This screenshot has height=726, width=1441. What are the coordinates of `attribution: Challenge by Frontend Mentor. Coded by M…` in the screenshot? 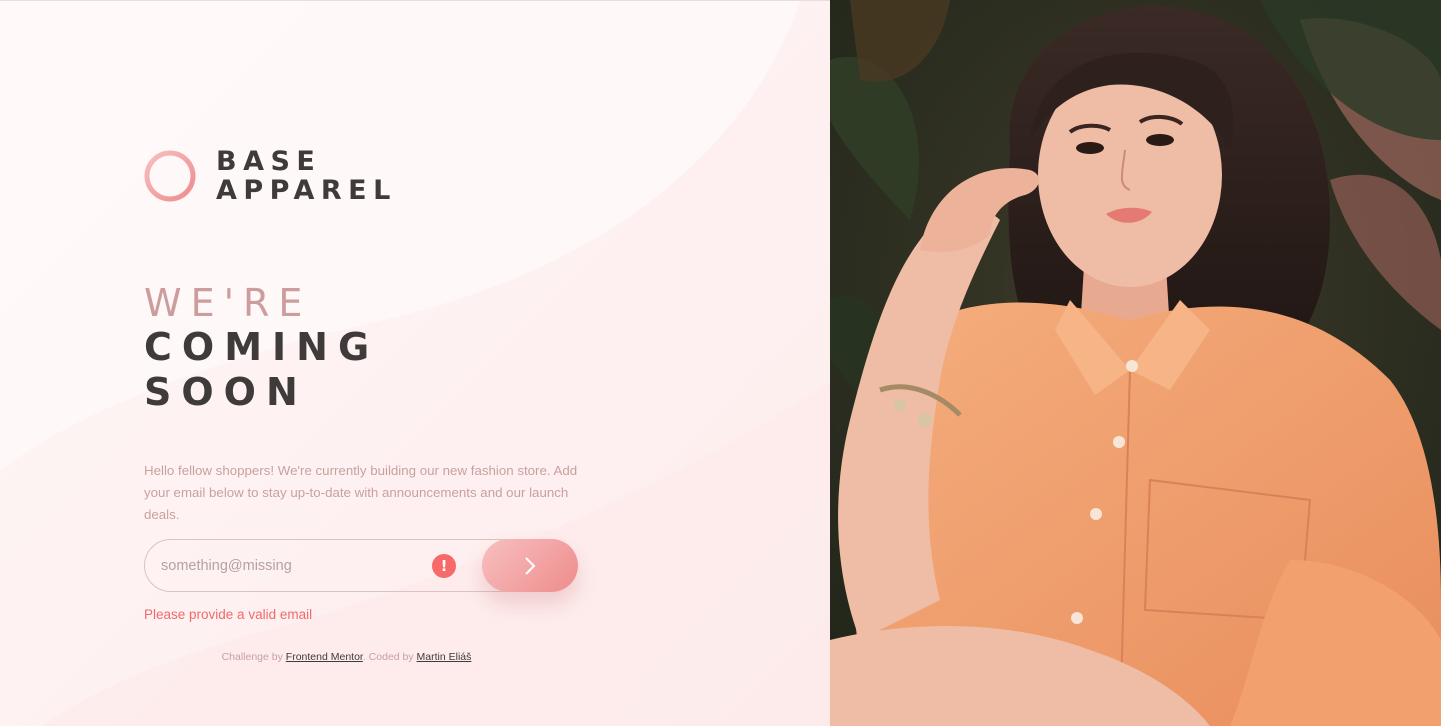 It's located at (346, 657).